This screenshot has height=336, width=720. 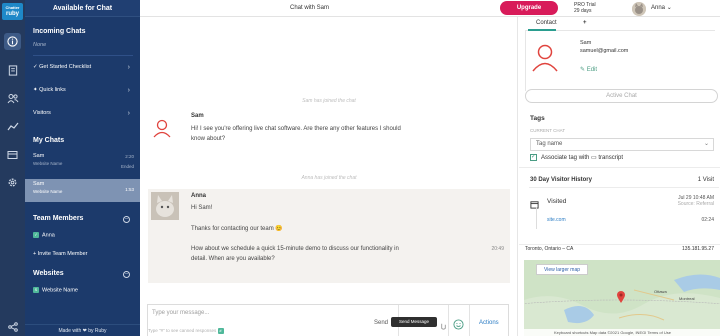 I want to click on edit-contact-link: ✎ Edit, so click(x=588, y=69).